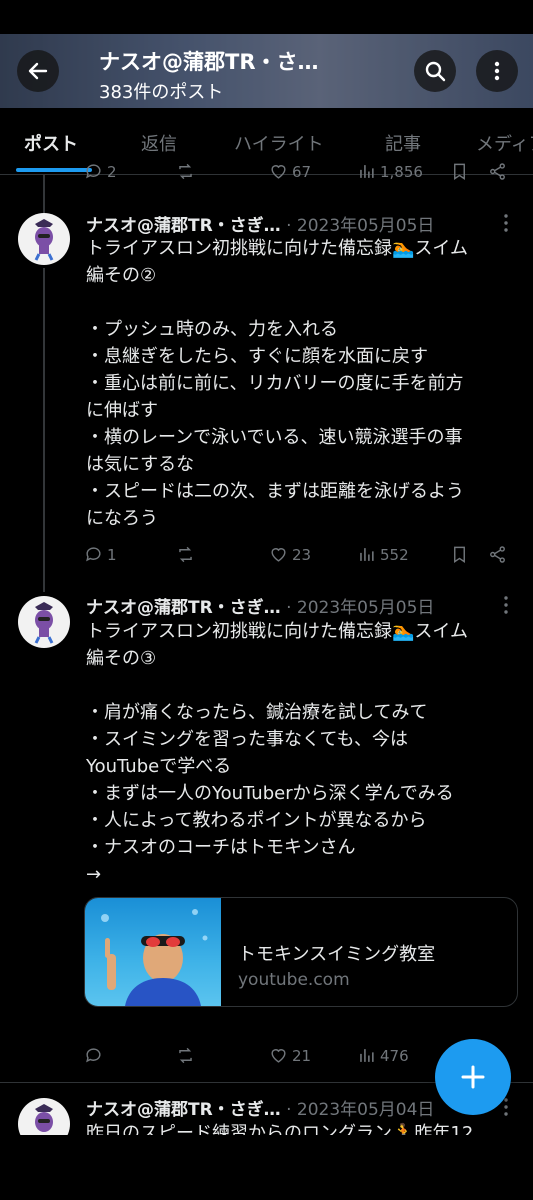 The image size is (533, 1200). What do you see at coordinates (504, 143) in the screenshot?
I see `tab-media: メディア` at bounding box center [504, 143].